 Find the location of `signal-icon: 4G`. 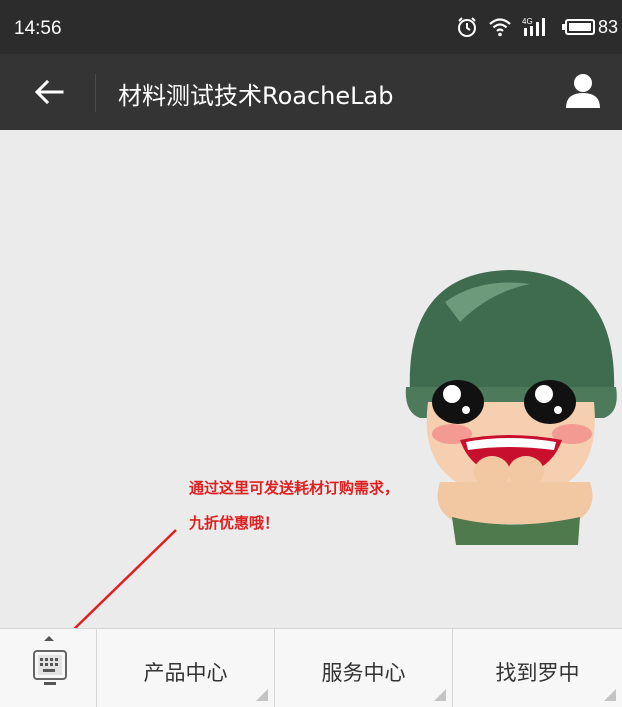

signal-icon: 4G is located at coordinates (533, 26).